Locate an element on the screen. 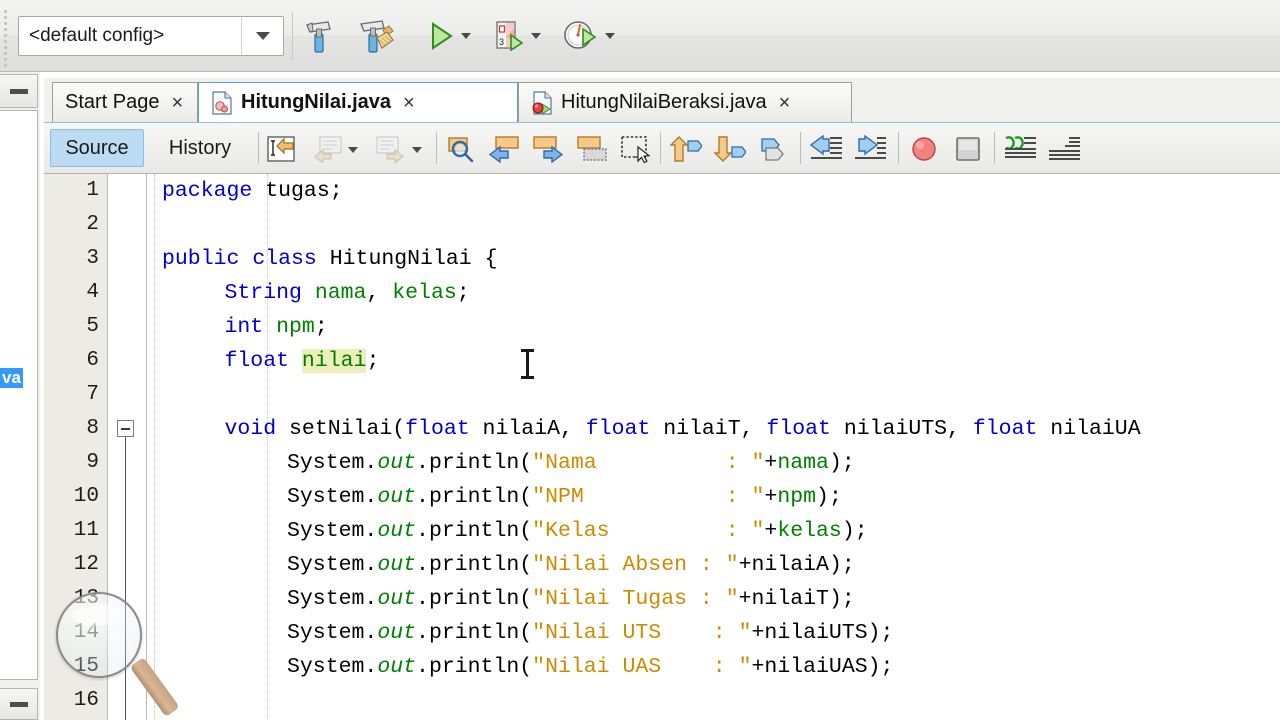 Image resolution: width=1280 pixels, height=720 pixels. code-token: + is located at coordinates (758, 633).